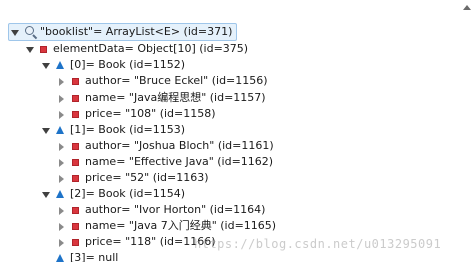 This screenshot has height=262, width=474. Describe the element at coordinates (318, 244) in the screenshot. I see `watermark-text: https://blog.csdn.net/u013295091` at that location.